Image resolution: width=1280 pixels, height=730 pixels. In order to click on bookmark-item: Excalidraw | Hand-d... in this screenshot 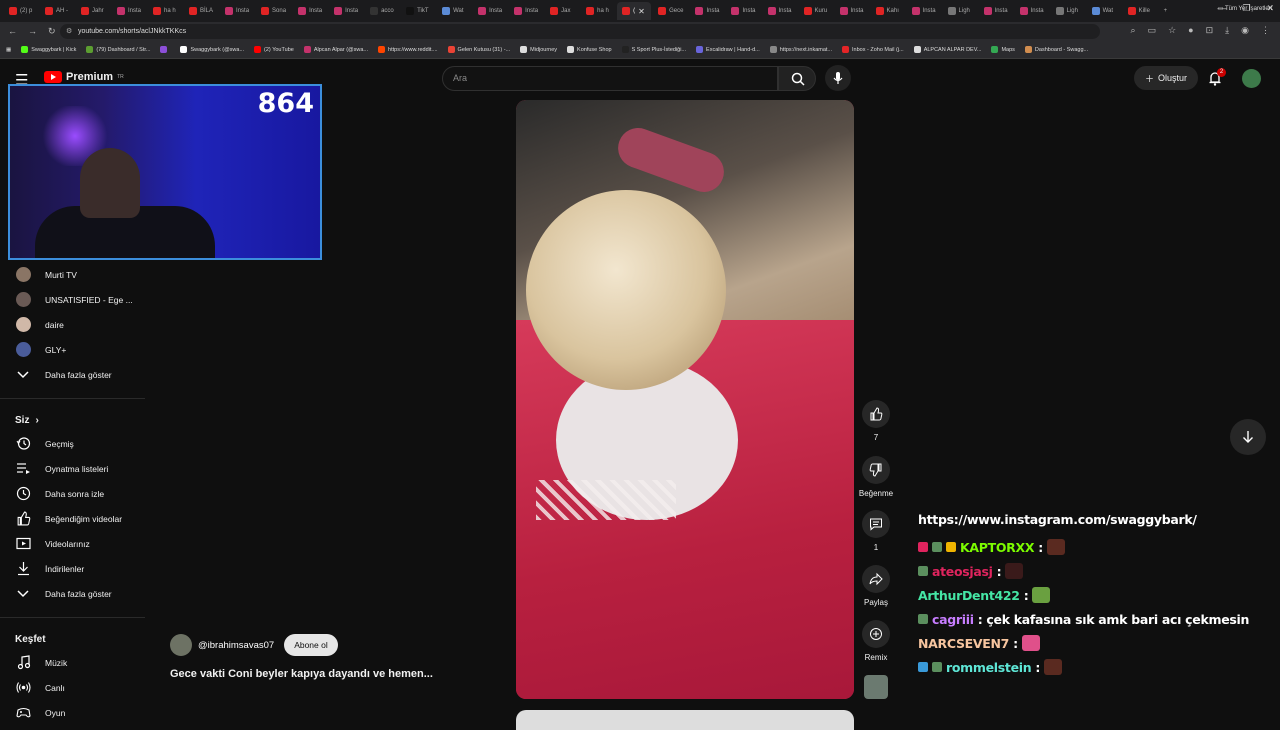, I will do `click(728, 49)`.